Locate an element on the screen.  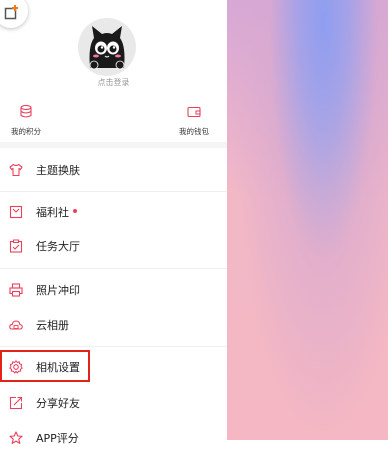
avatar is located at coordinates (107, 47).